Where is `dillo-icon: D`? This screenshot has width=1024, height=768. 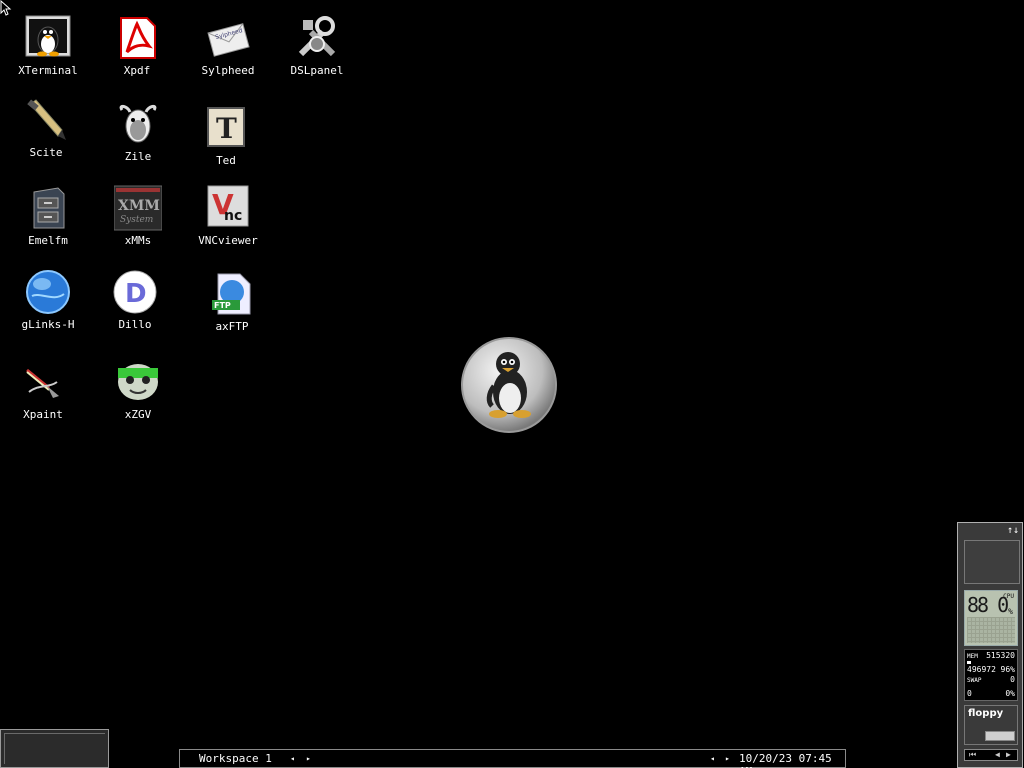
dillo-icon: D is located at coordinates (135, 292).